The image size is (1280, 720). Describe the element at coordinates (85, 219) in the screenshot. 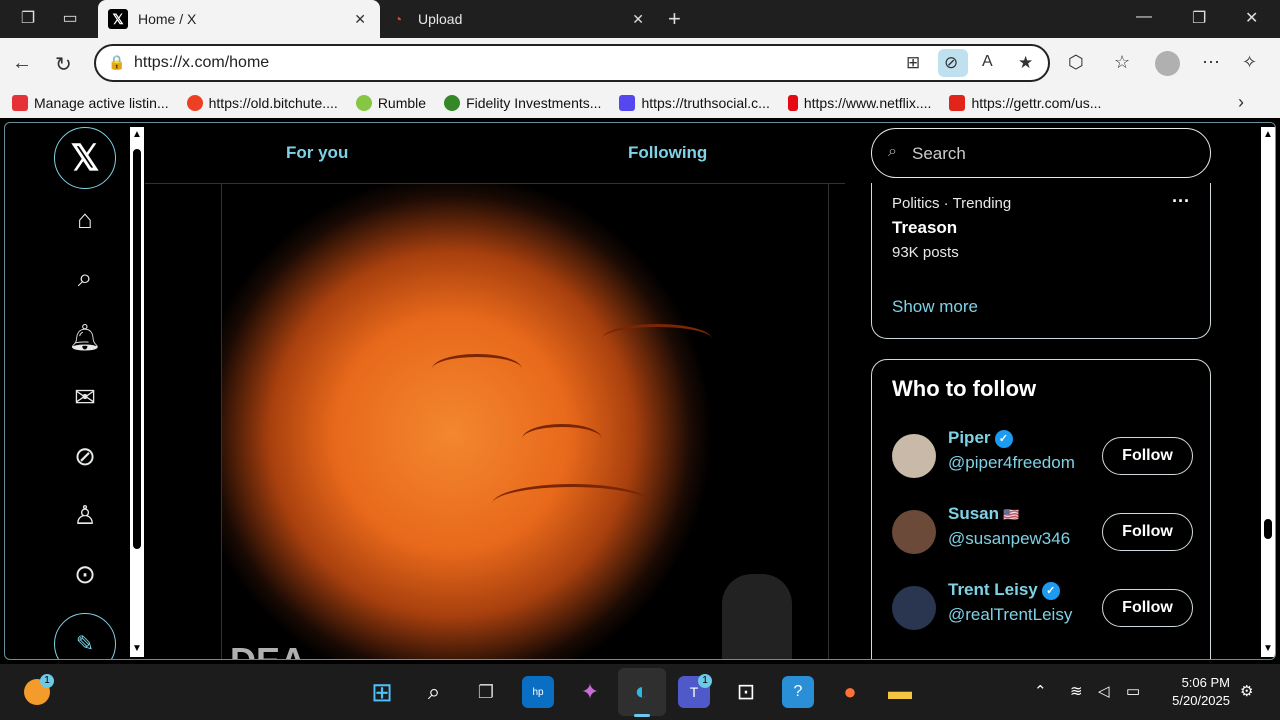

I see `home-icon: ⌂` at that location.